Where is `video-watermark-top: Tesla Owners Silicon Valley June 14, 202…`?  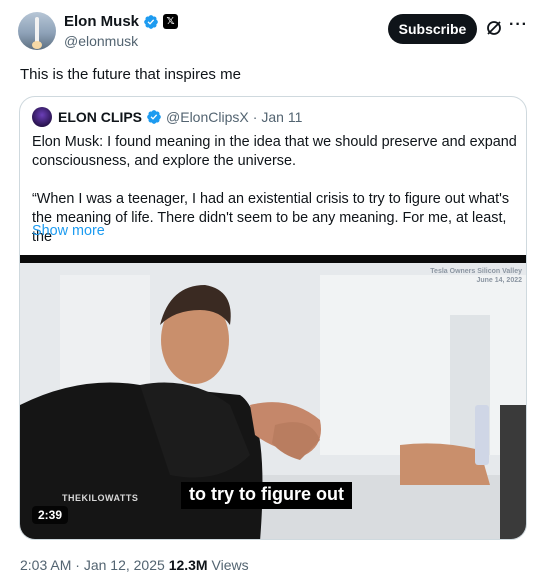 video-watermark-top: Tesla Owners Silicon Valley June 14, 202… is located at coordinates (476, 276).